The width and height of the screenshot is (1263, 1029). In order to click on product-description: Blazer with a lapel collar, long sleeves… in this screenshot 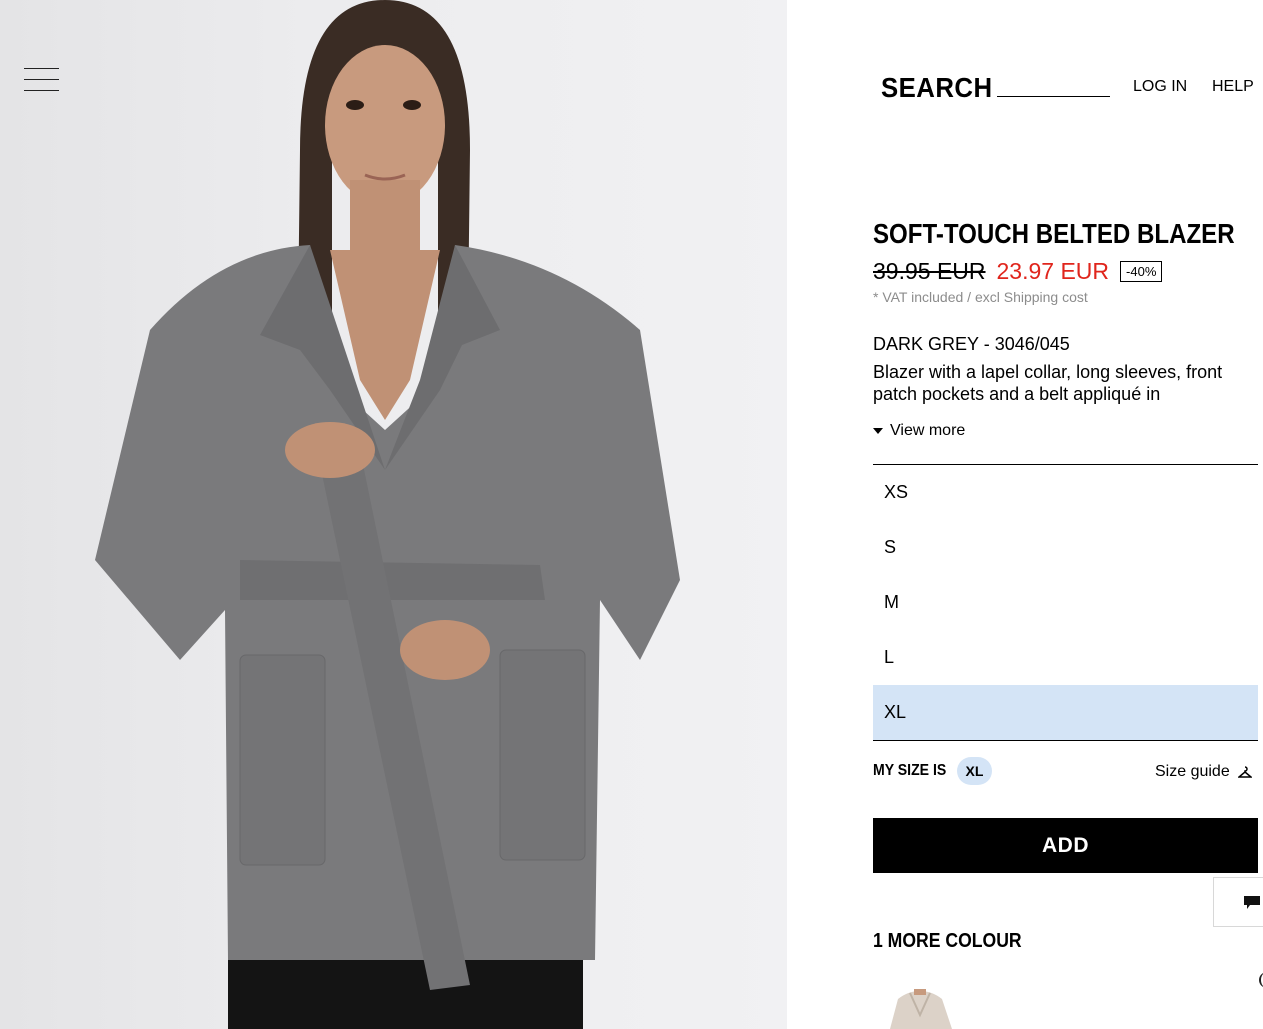, I will do `click(1048, 383)`.